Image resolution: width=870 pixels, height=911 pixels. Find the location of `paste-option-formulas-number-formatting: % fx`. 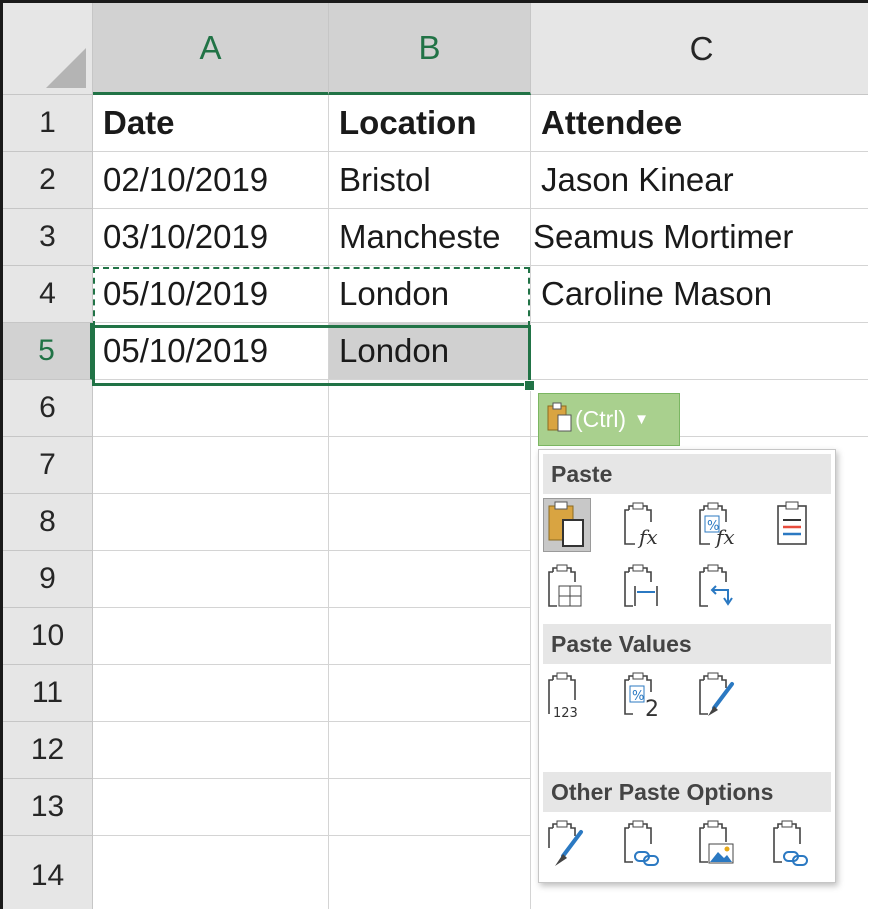

paste-option-formulas-number-formatting: % fx is located at coordinates (718, 525).